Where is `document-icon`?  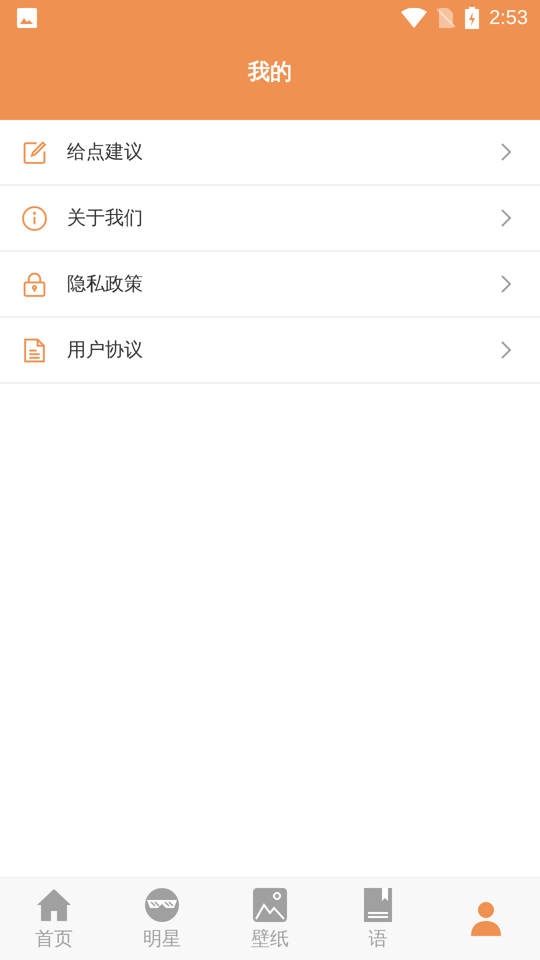 document-icon is located at coordinates (34, 350).